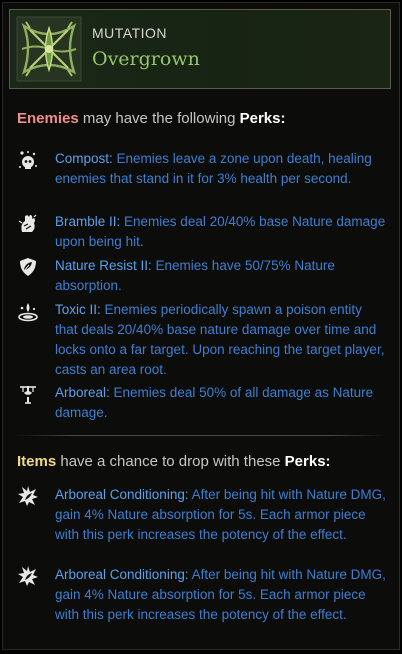  Describe the element at coordinates (28, 160) in the screenshot. I see `skull-zone-icon` at that location.